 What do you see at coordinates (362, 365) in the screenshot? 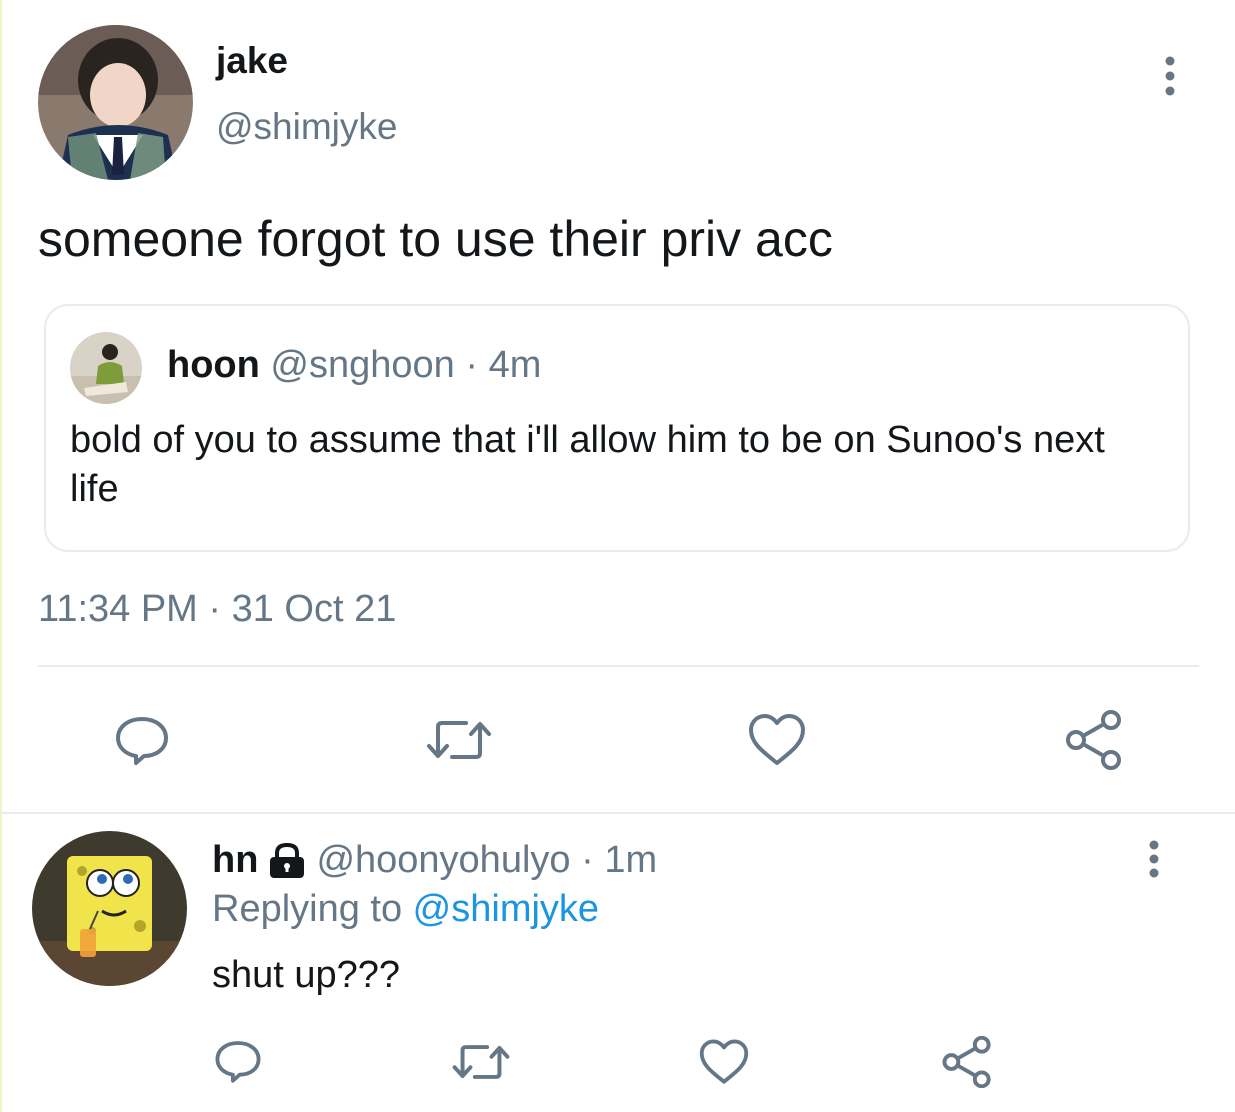
I see `quoted-handle: @snghoon` at bounding box center [362, 365].